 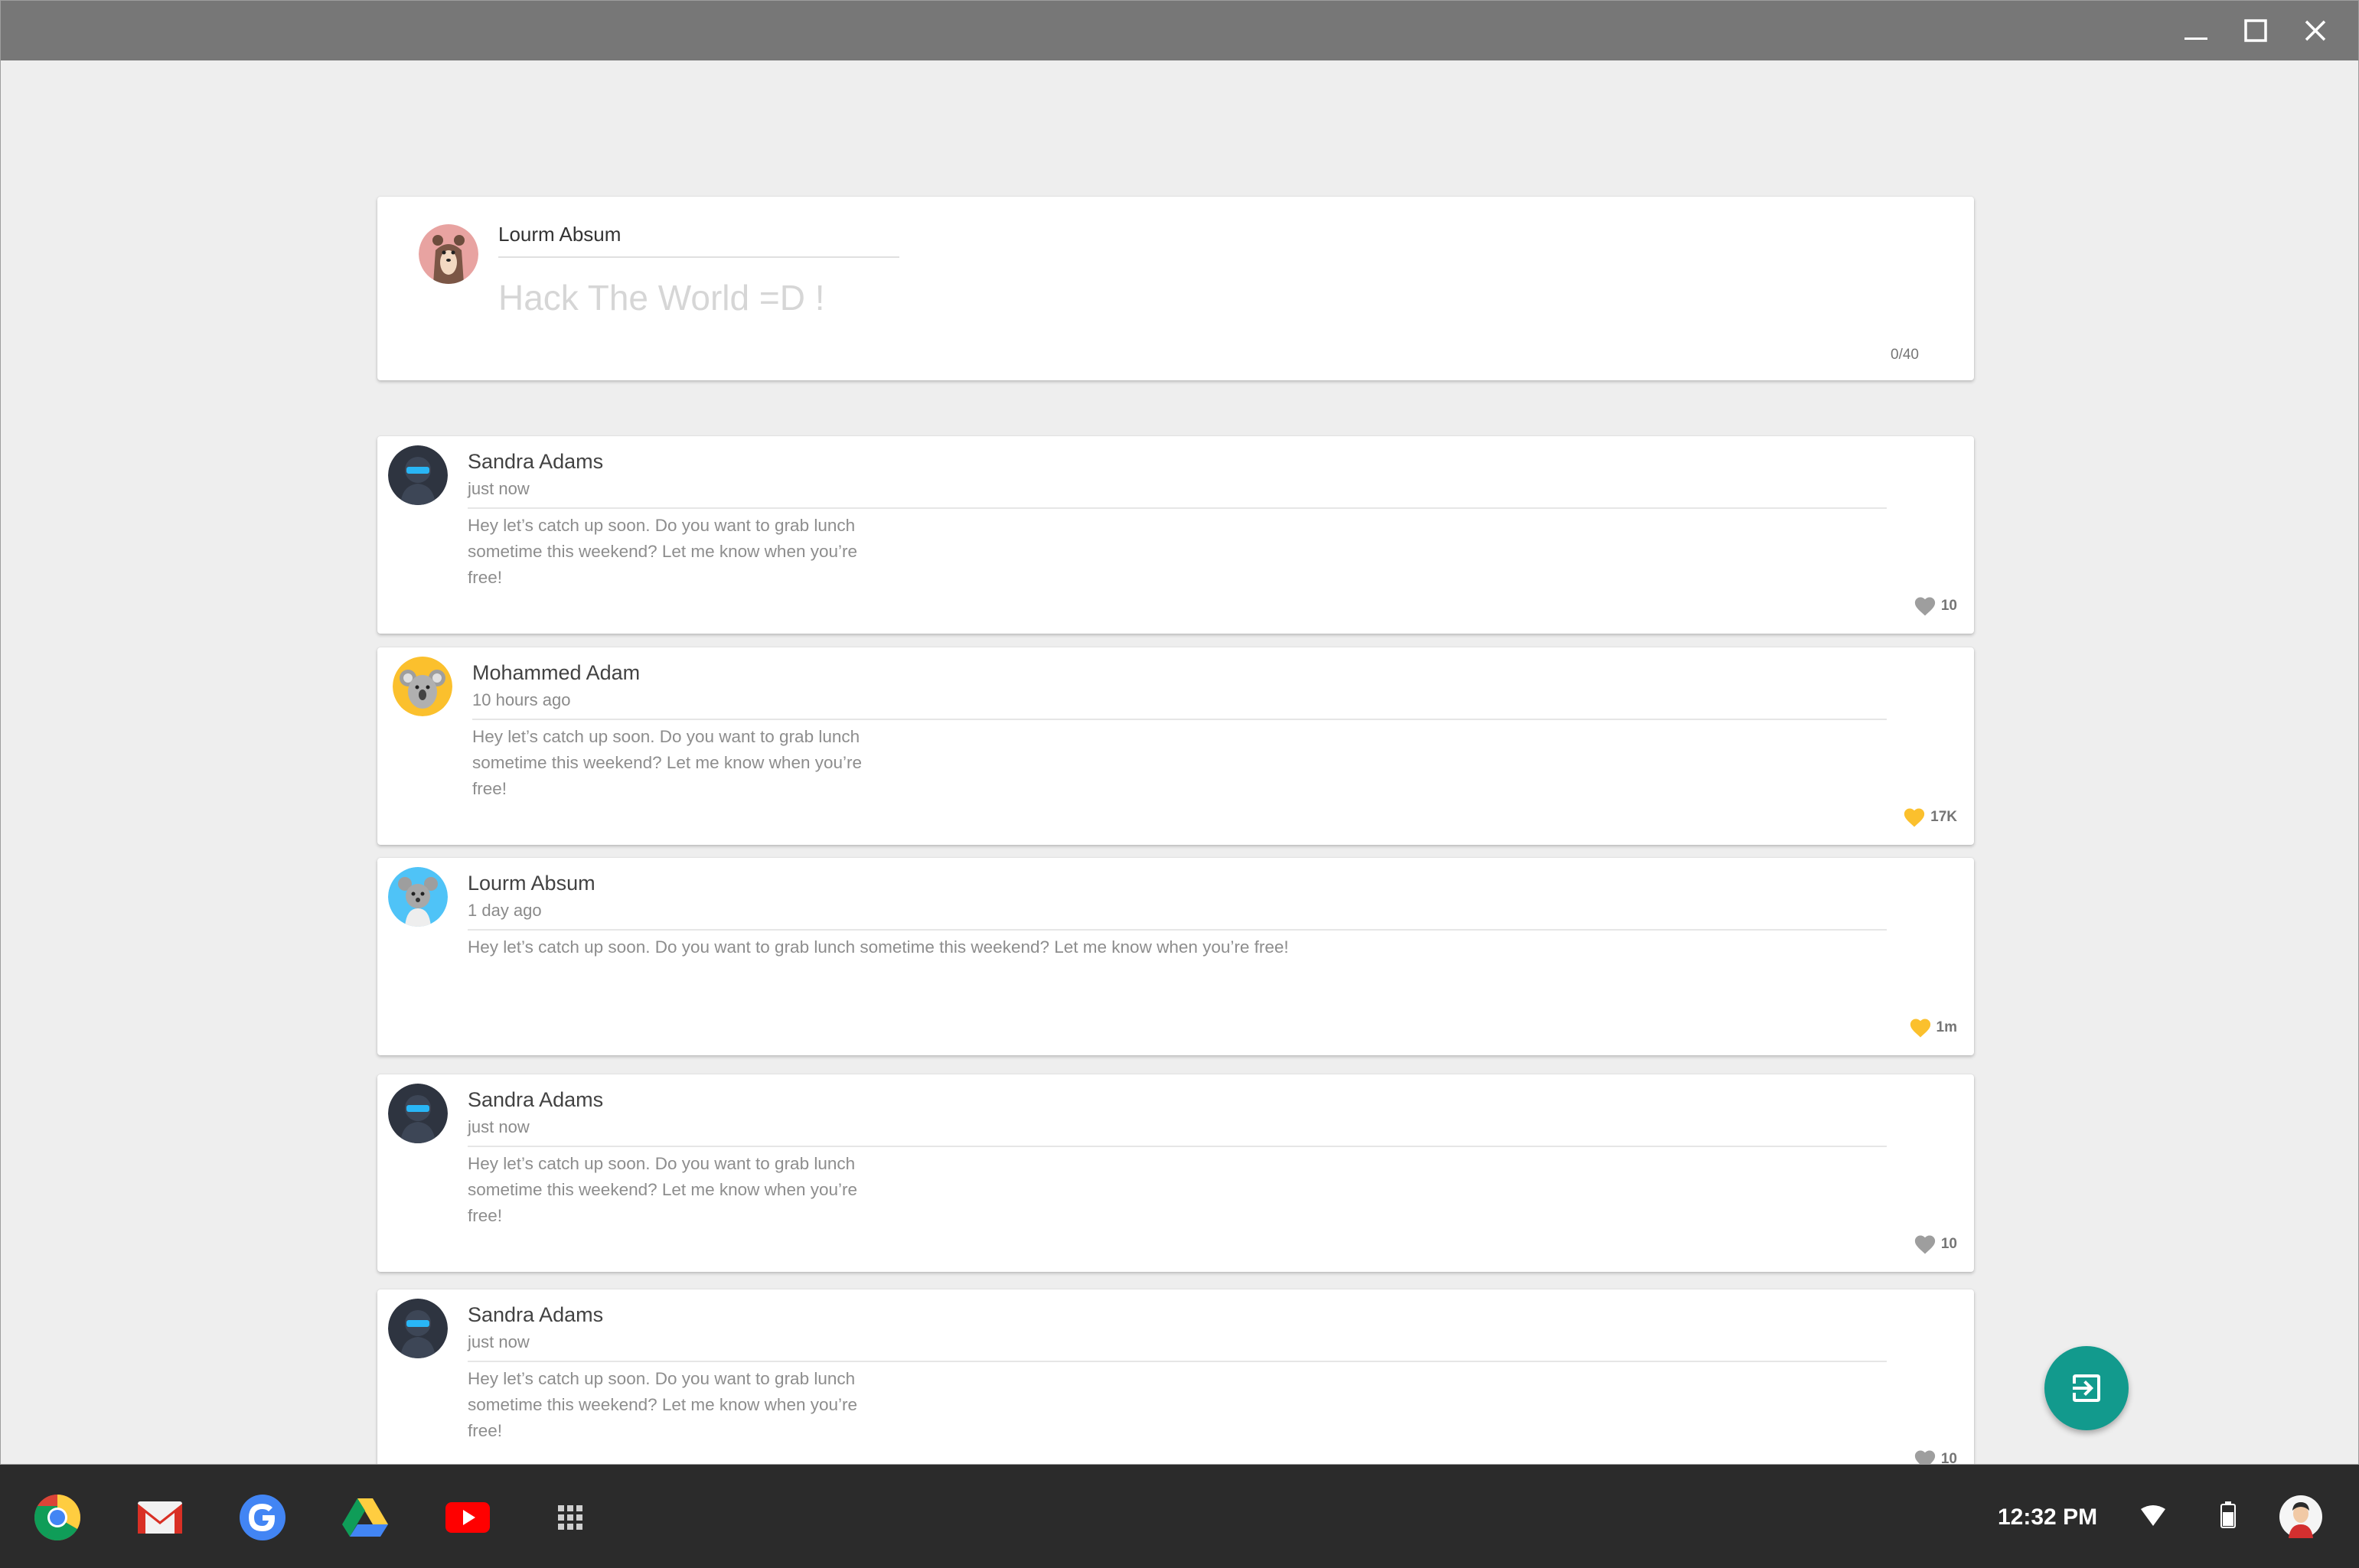 I want to click on close-icon, so click(x=2315, y=30).